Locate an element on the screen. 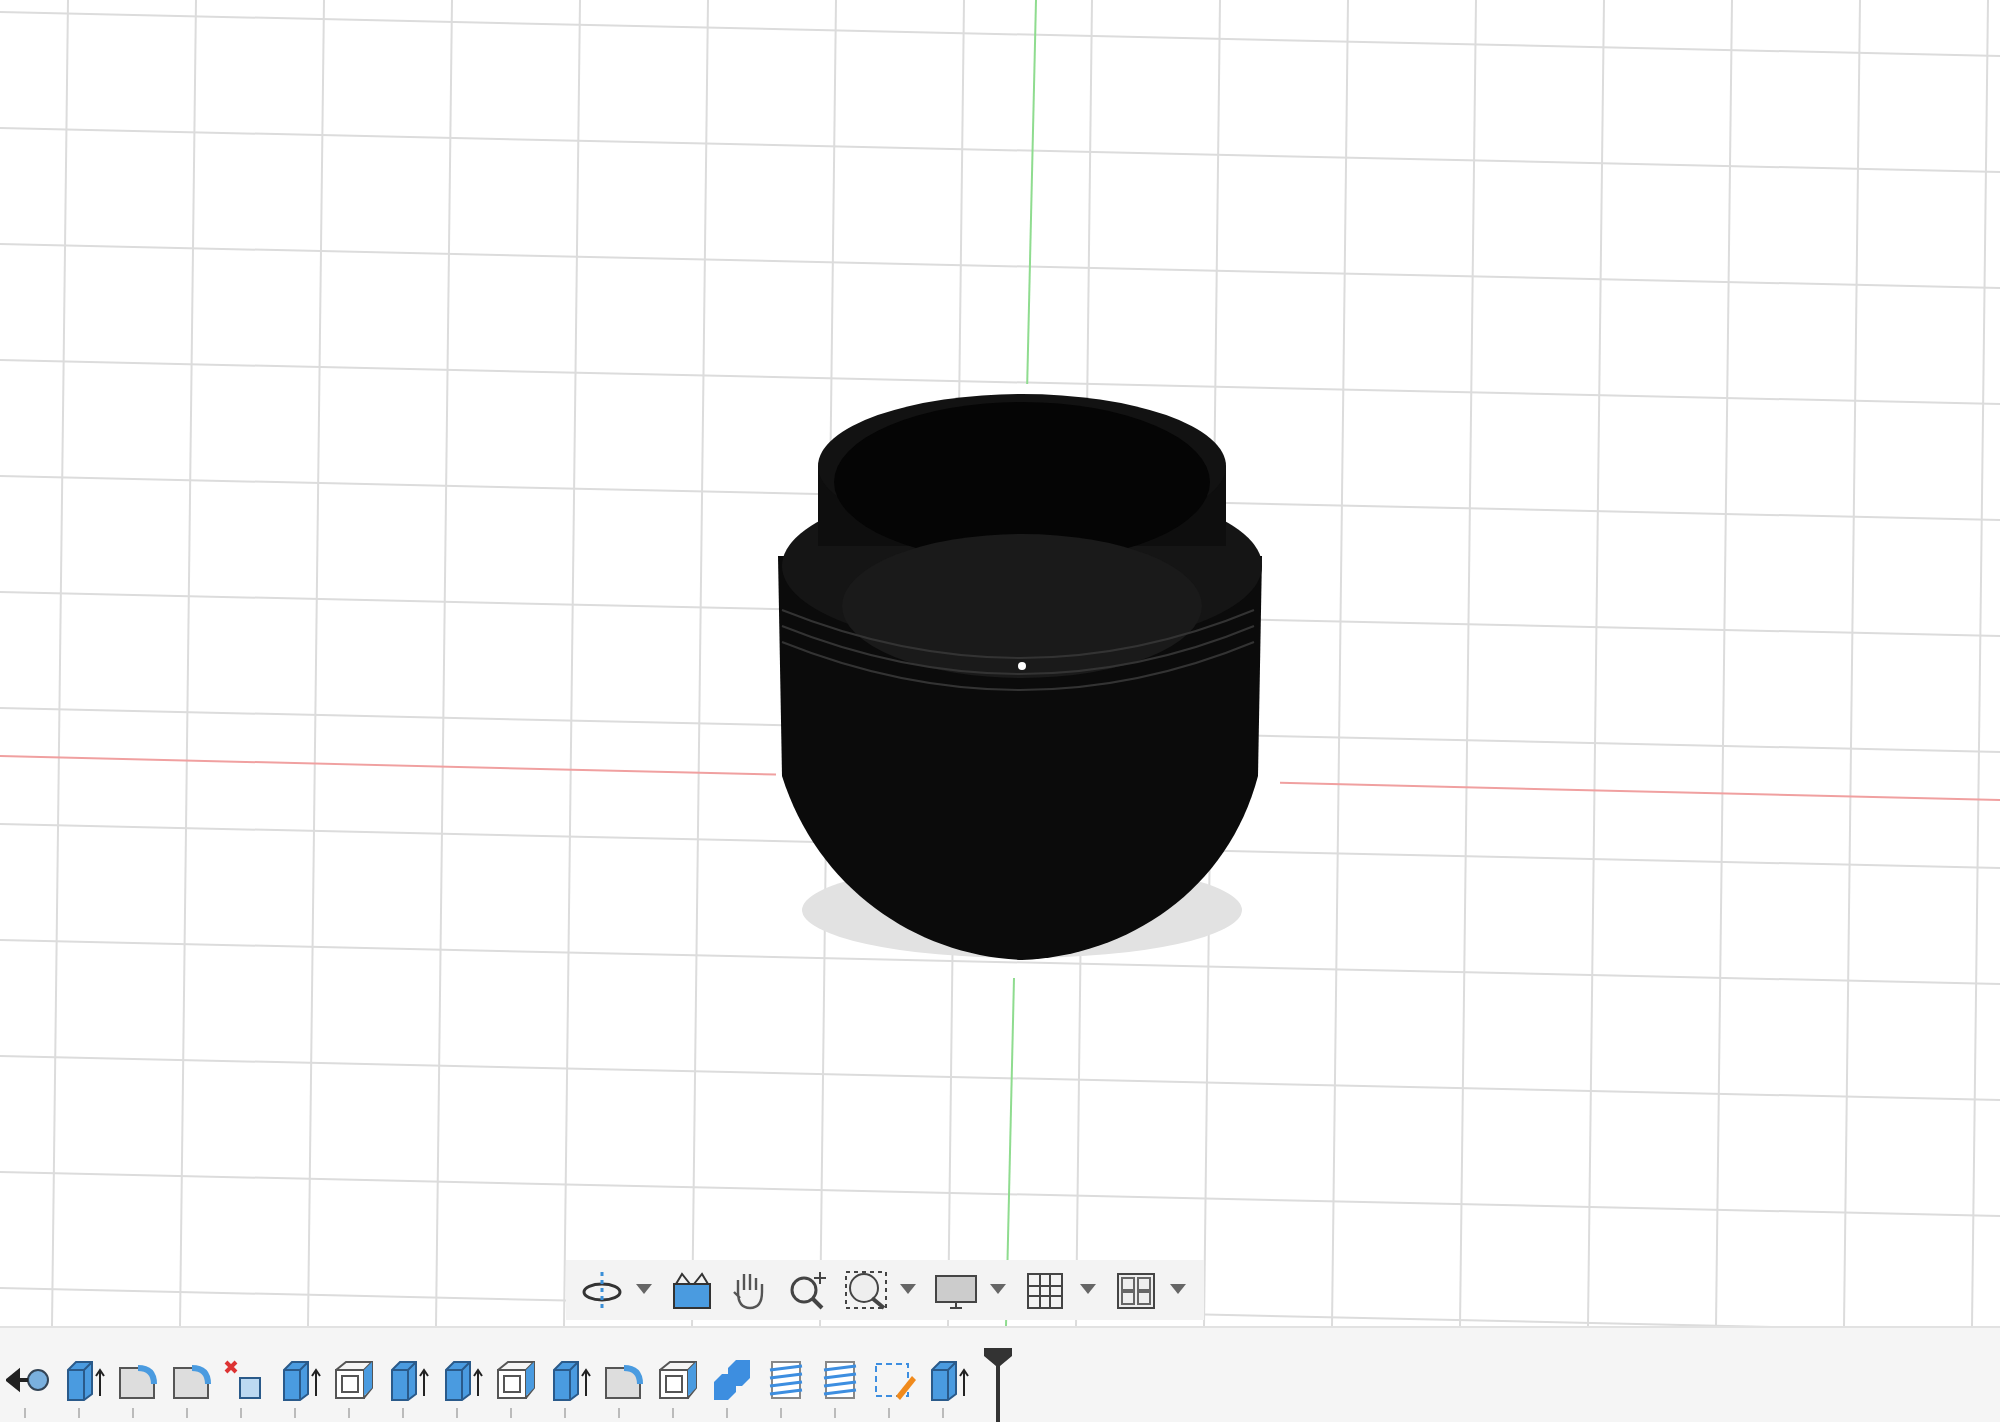 The width and height of the screenshot is (2000, 1422). viewports-icon is located at coordinates (1136, 1290).